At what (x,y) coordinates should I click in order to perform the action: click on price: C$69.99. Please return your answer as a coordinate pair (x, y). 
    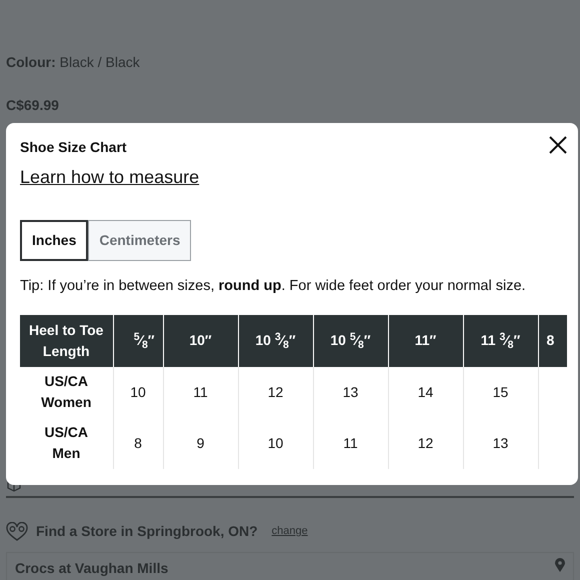
    Looking at the image, I should click on (32, 105).